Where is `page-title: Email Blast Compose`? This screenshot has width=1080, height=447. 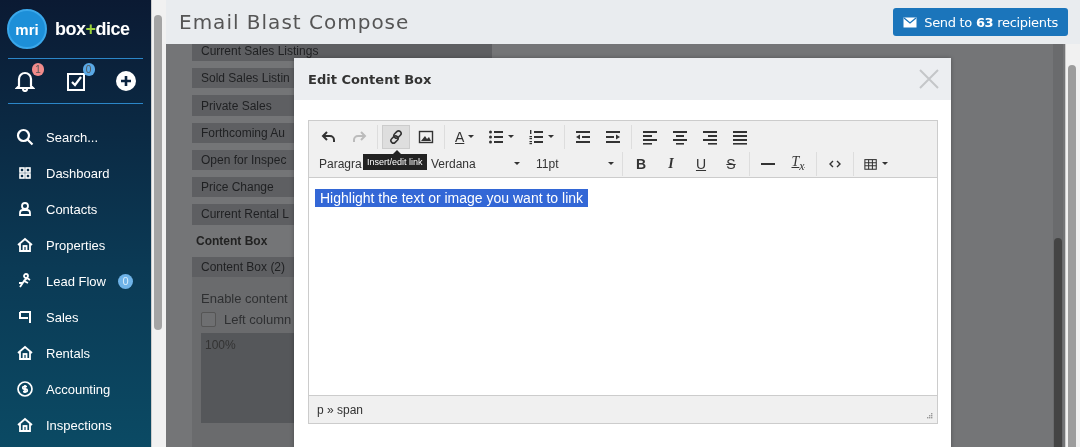
page-title: Email Blast Compose is located at coordinates (294, 22).